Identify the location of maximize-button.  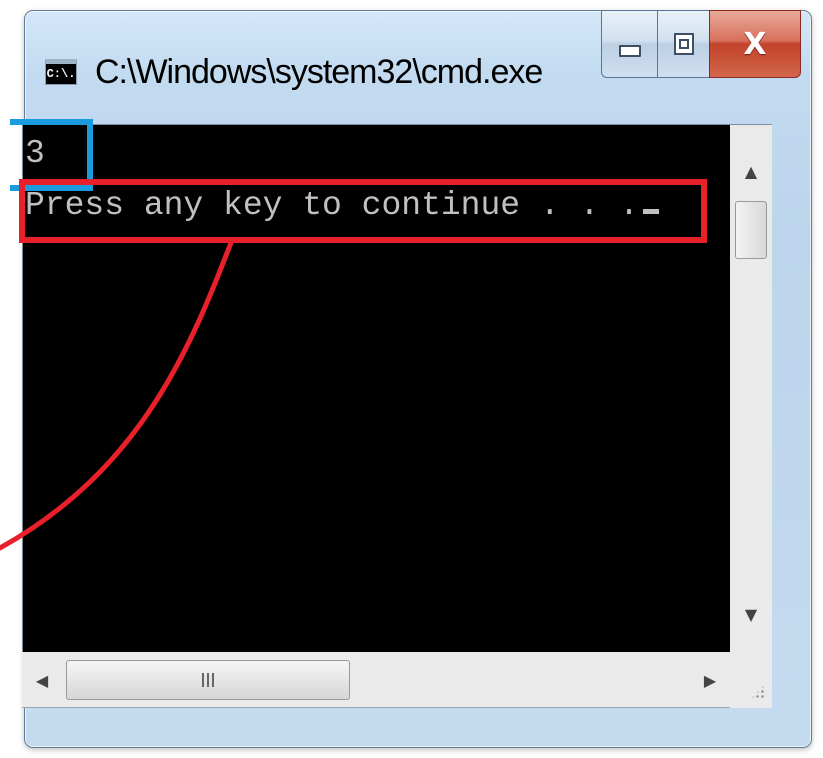
(683, 44).